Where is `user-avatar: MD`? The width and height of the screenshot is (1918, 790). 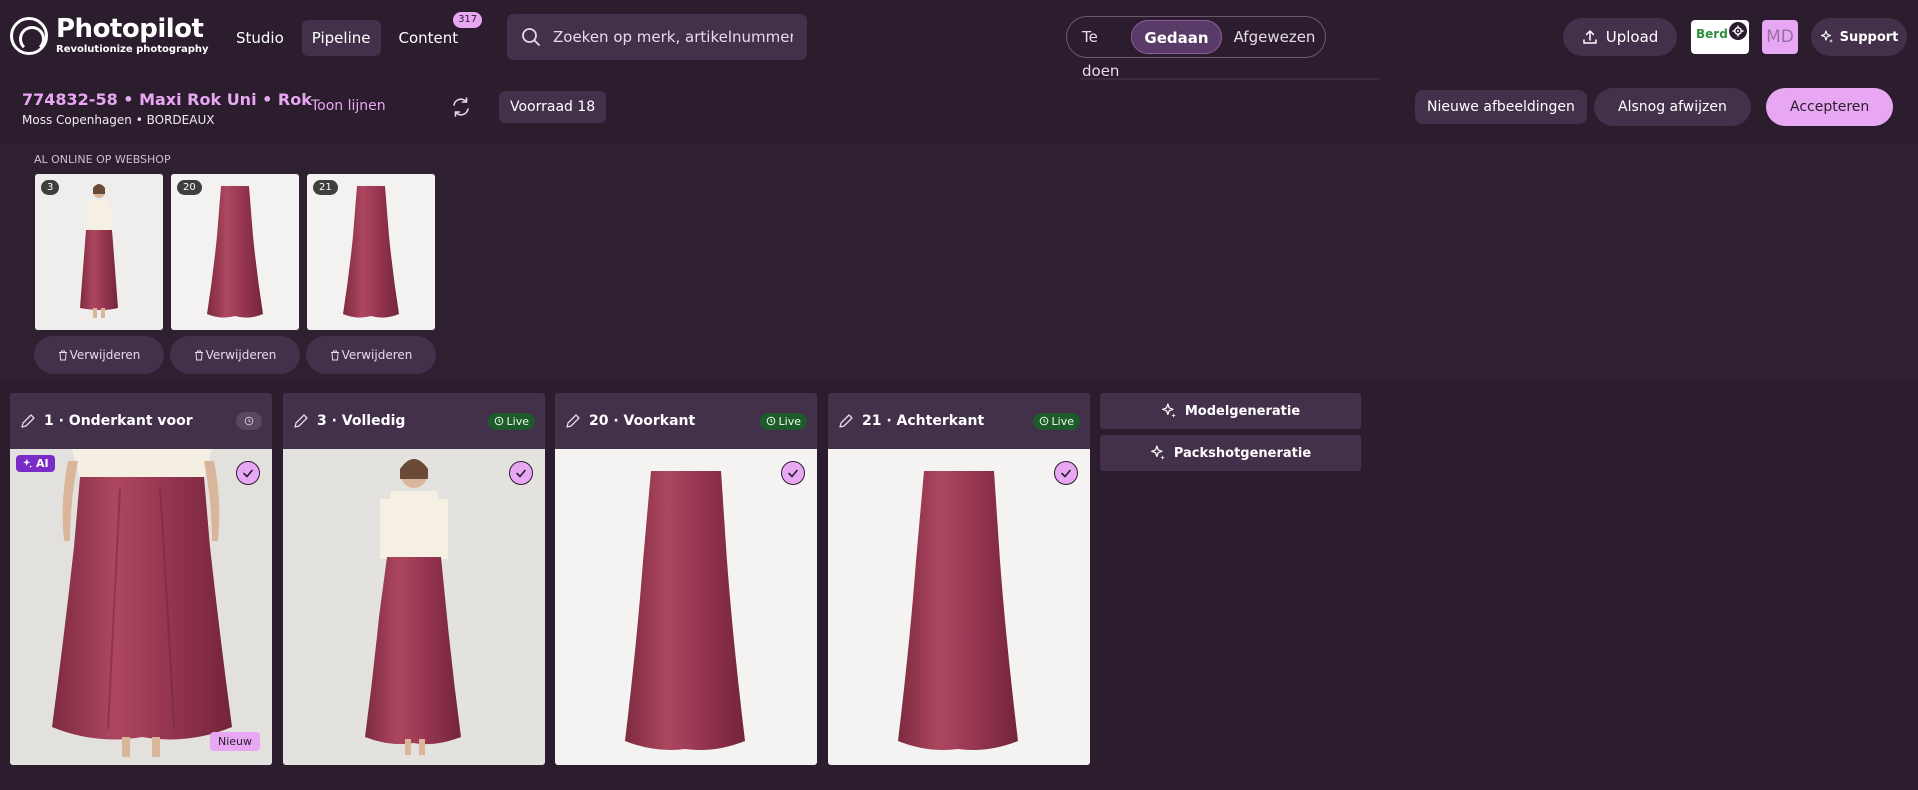
user-avatar: MD is located at coordinates (1780, 37).